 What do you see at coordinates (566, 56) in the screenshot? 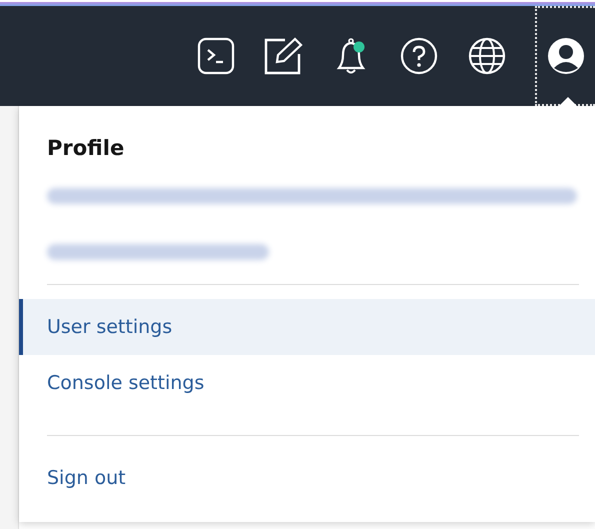
I see `user-icon` at bounding box center [566, 56].